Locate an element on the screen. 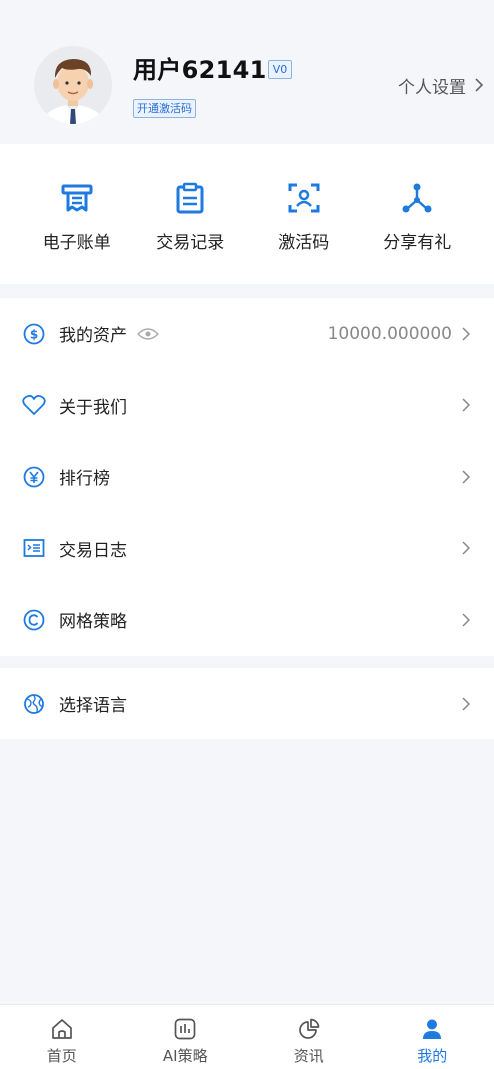 Image resolution: width=494 pixels, height=1069 pixels. menu-item-label: 排行榜 is located at coordinates (84, 479).